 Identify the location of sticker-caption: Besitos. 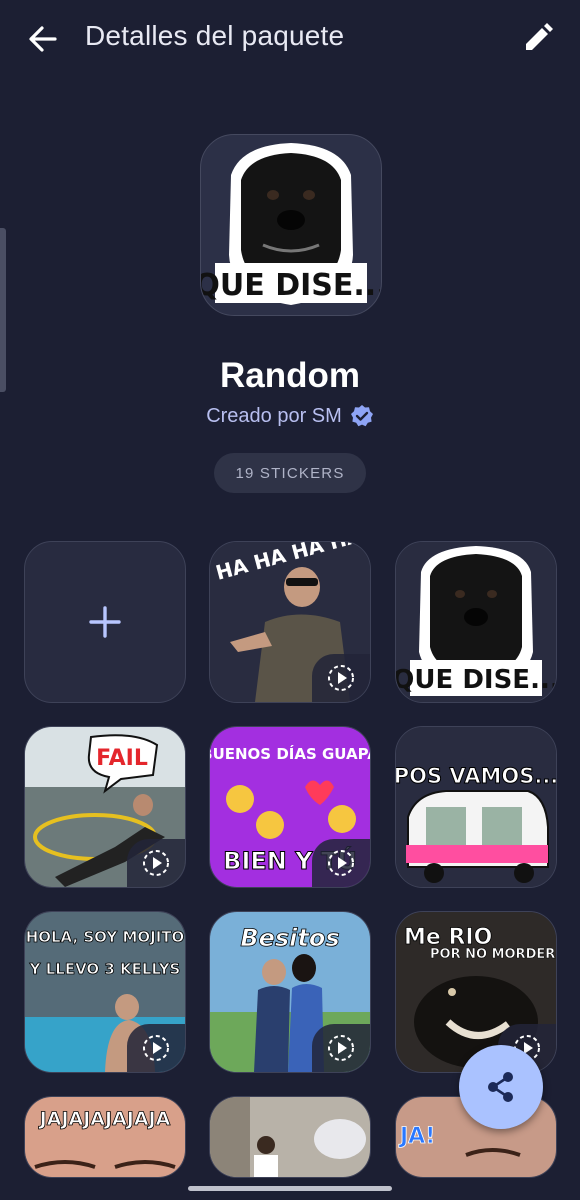
(289, 938).